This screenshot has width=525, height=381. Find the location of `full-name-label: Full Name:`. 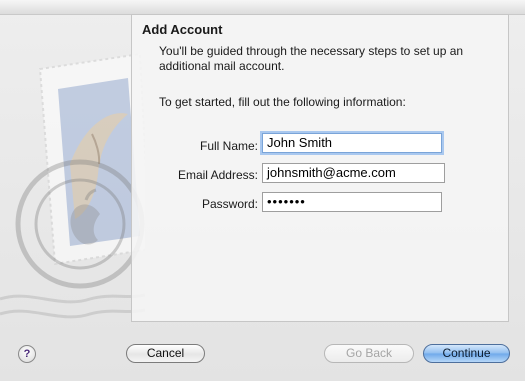

full-name-label: Full Name: is located at coordinates (228, 146).